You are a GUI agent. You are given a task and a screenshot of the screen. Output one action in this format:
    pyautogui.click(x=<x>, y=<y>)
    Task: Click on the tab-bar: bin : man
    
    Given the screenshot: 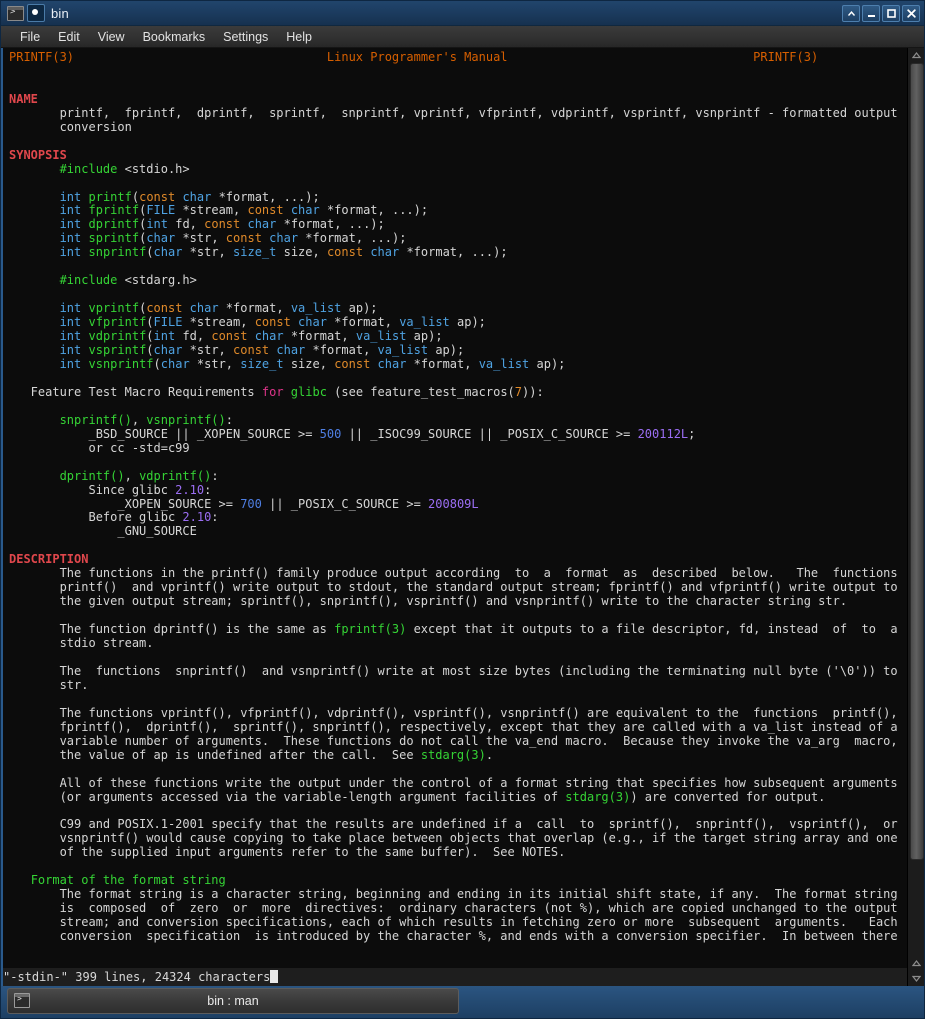 What is the action you would take?
    pyautogui.click(x=462, y=1002)
    